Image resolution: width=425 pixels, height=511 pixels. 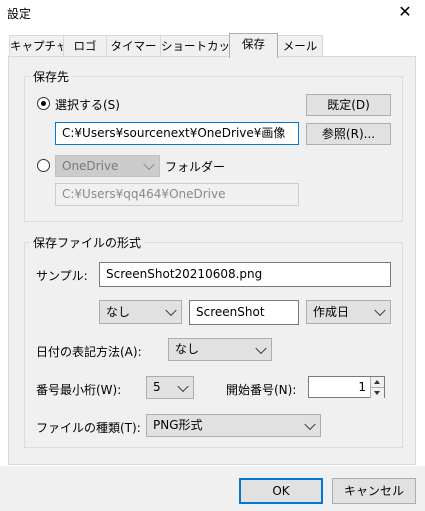 What do you see at coordinates (187, 349) in the screenshot?
I see `date-format-select-value: なし` at bounding box center [187, 349].